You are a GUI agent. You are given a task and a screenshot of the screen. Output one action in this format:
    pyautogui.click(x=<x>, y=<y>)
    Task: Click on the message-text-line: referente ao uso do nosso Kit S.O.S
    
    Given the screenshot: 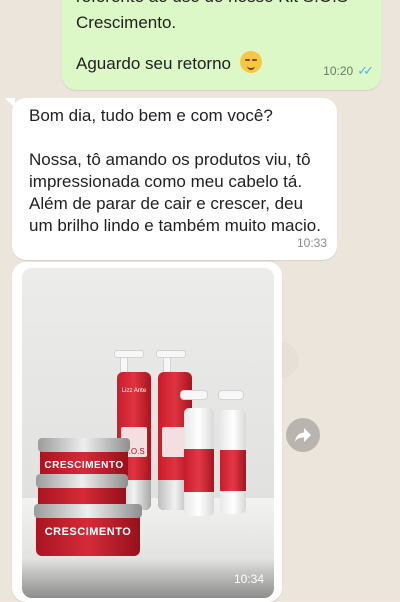 What is the action you would take?
    pyautogui.click(x=212, y=4)
    